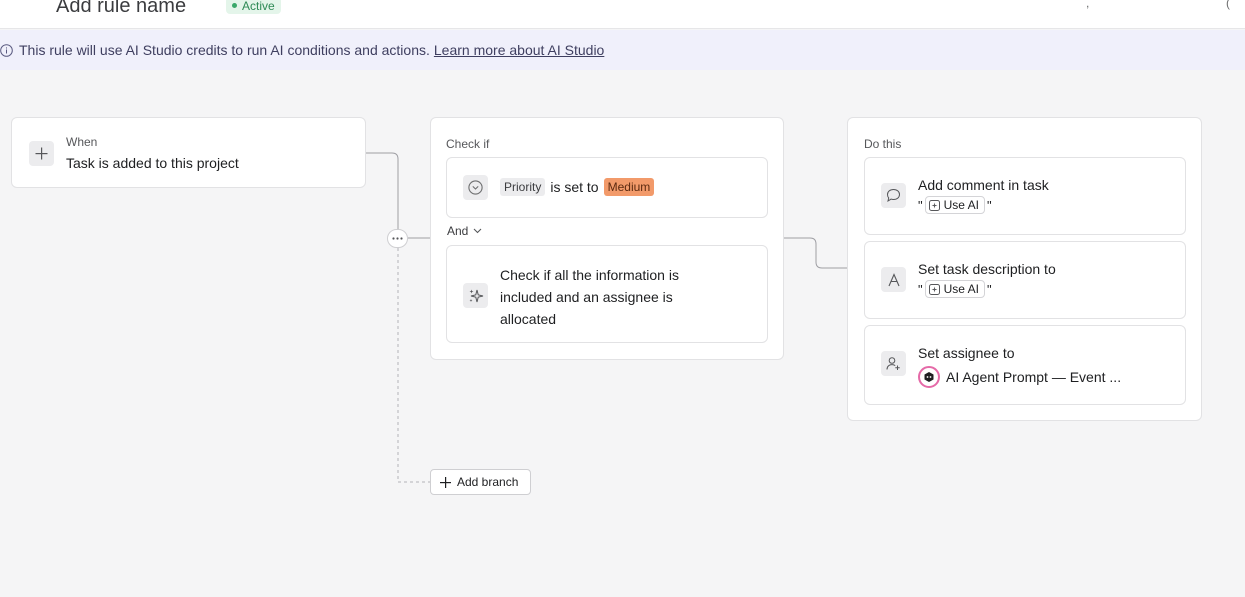 Image resolution: width=1245 pixels, height=597 pixels. I want to click on toolbar-fragment-1: ,, so click(1087, 5).